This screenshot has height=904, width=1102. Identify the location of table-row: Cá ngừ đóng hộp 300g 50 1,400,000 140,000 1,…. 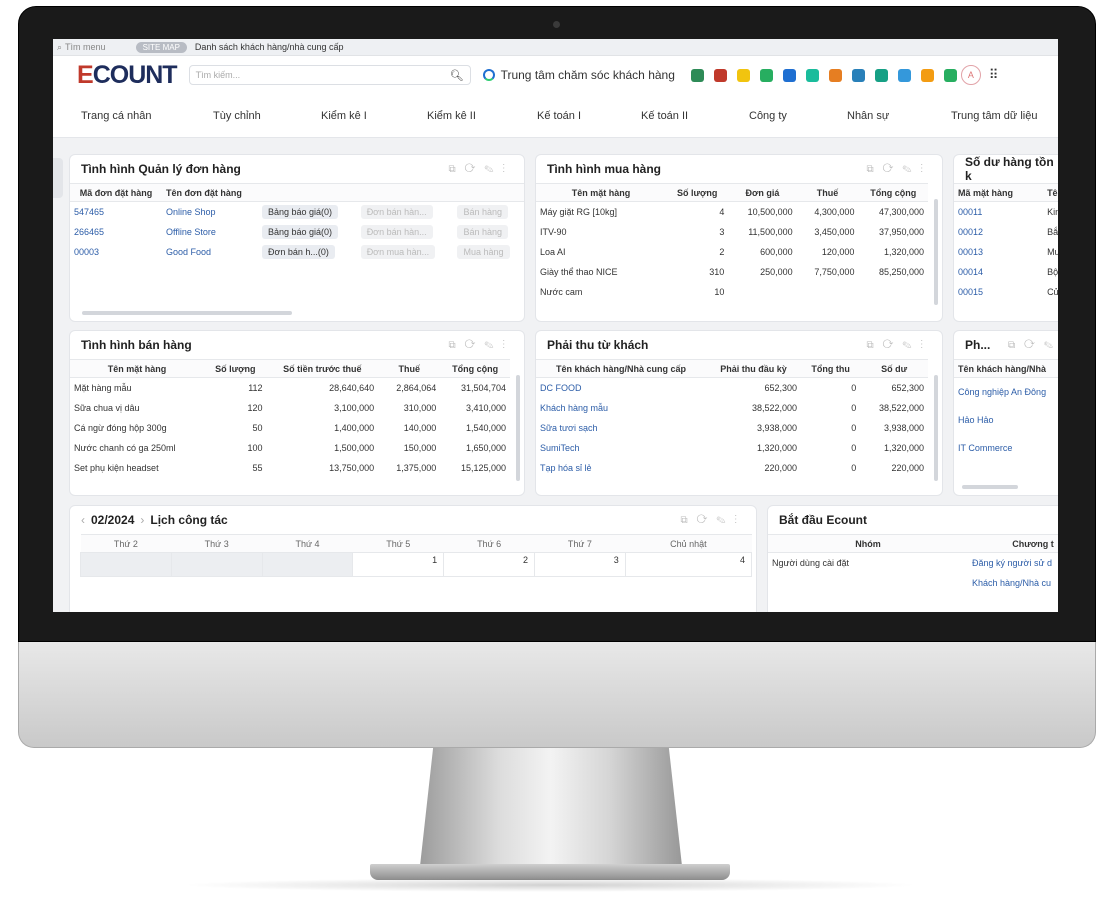
(290, 428).